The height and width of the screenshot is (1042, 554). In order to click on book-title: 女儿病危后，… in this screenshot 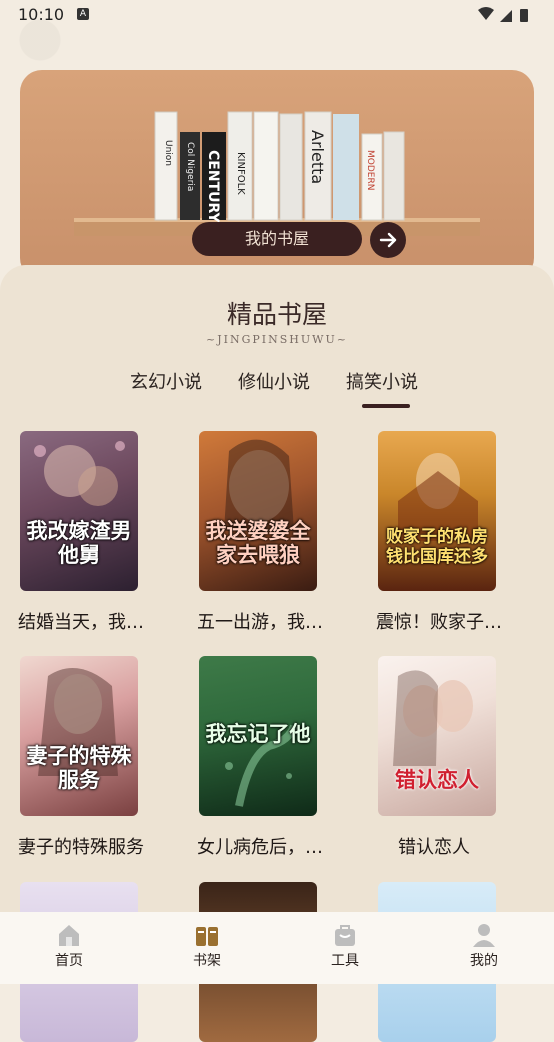, I will do `click(272, 846)`.